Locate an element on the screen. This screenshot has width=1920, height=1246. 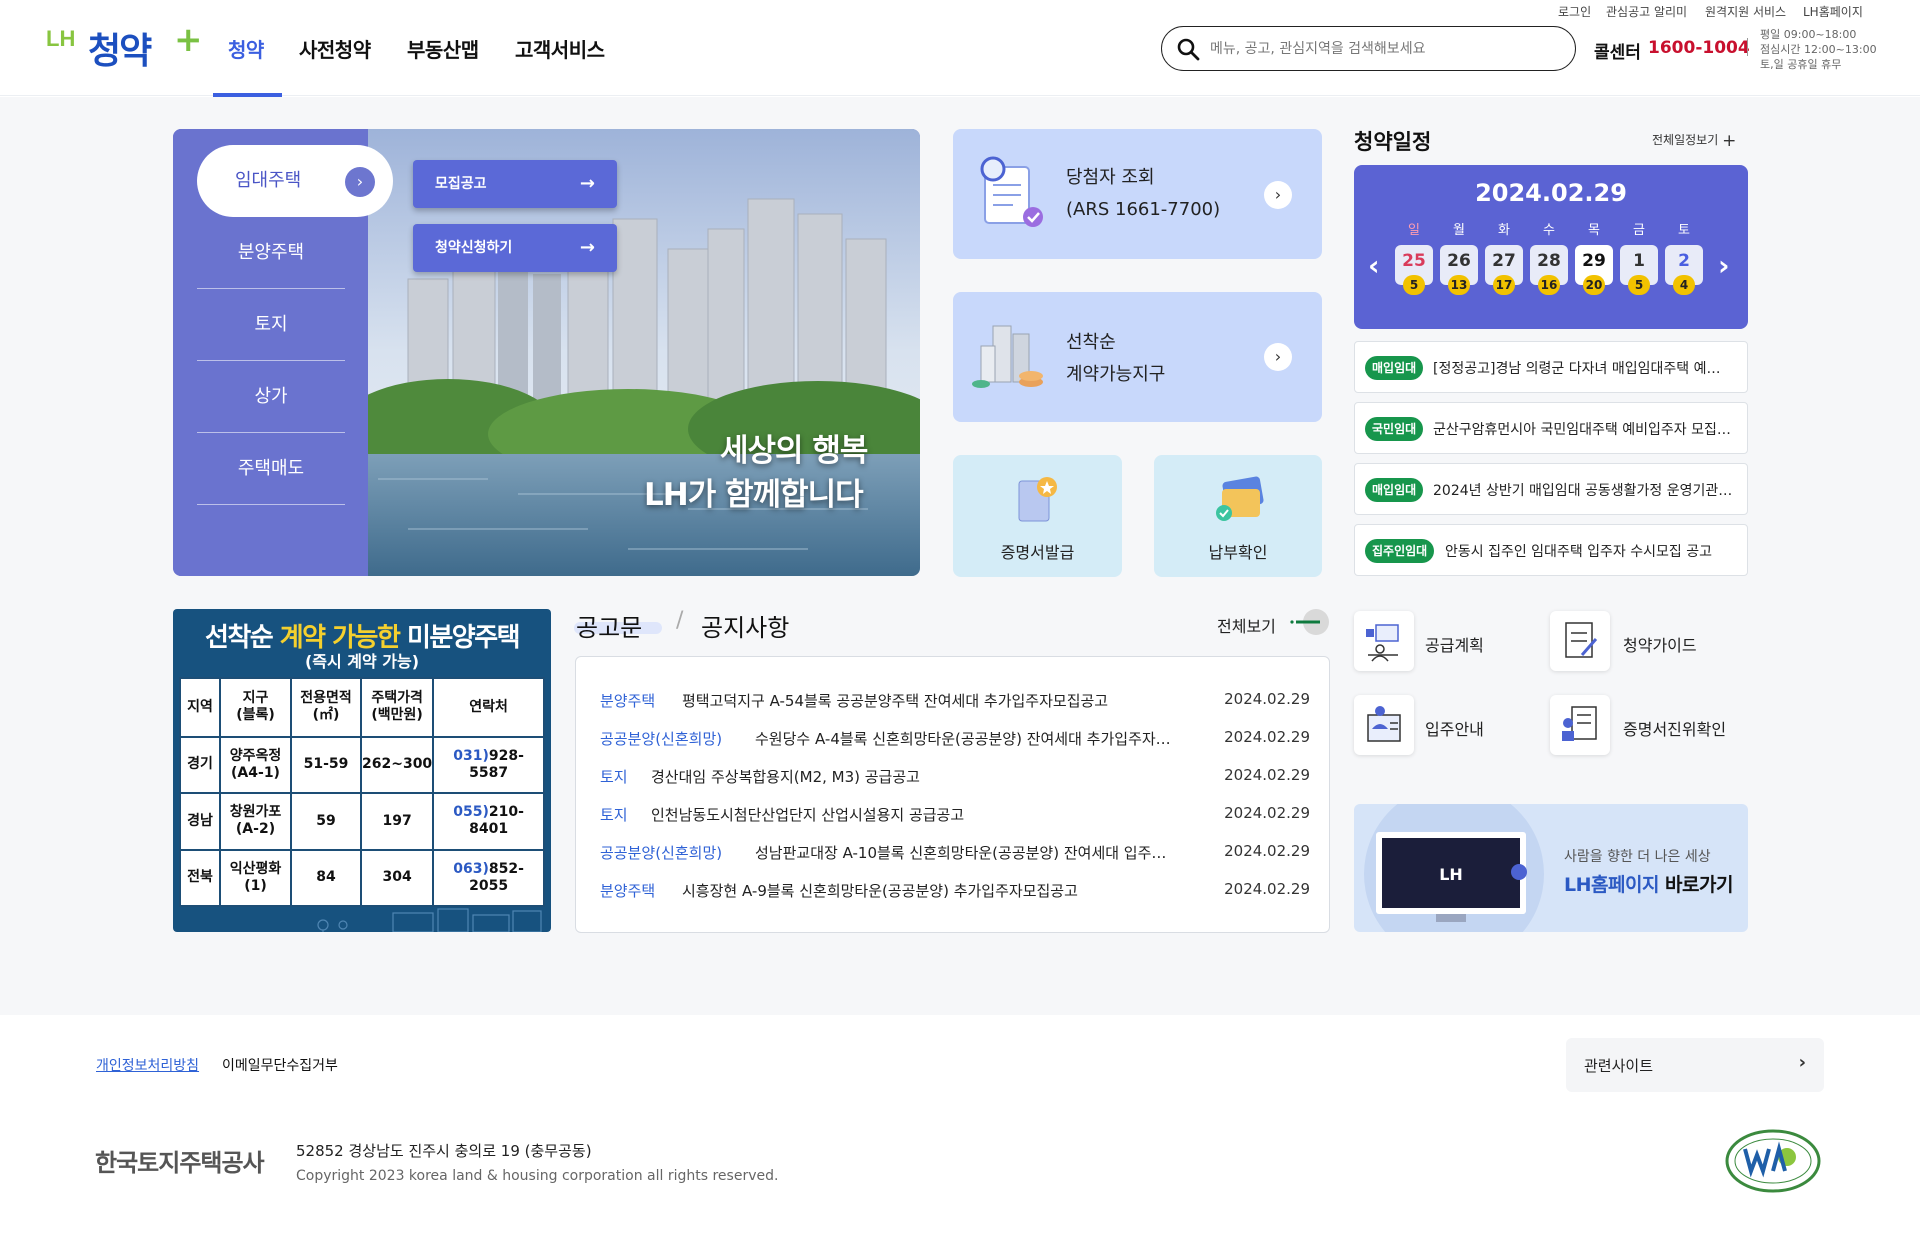
schedule-count-badge: 13 is located at coordinates (1459, 285).